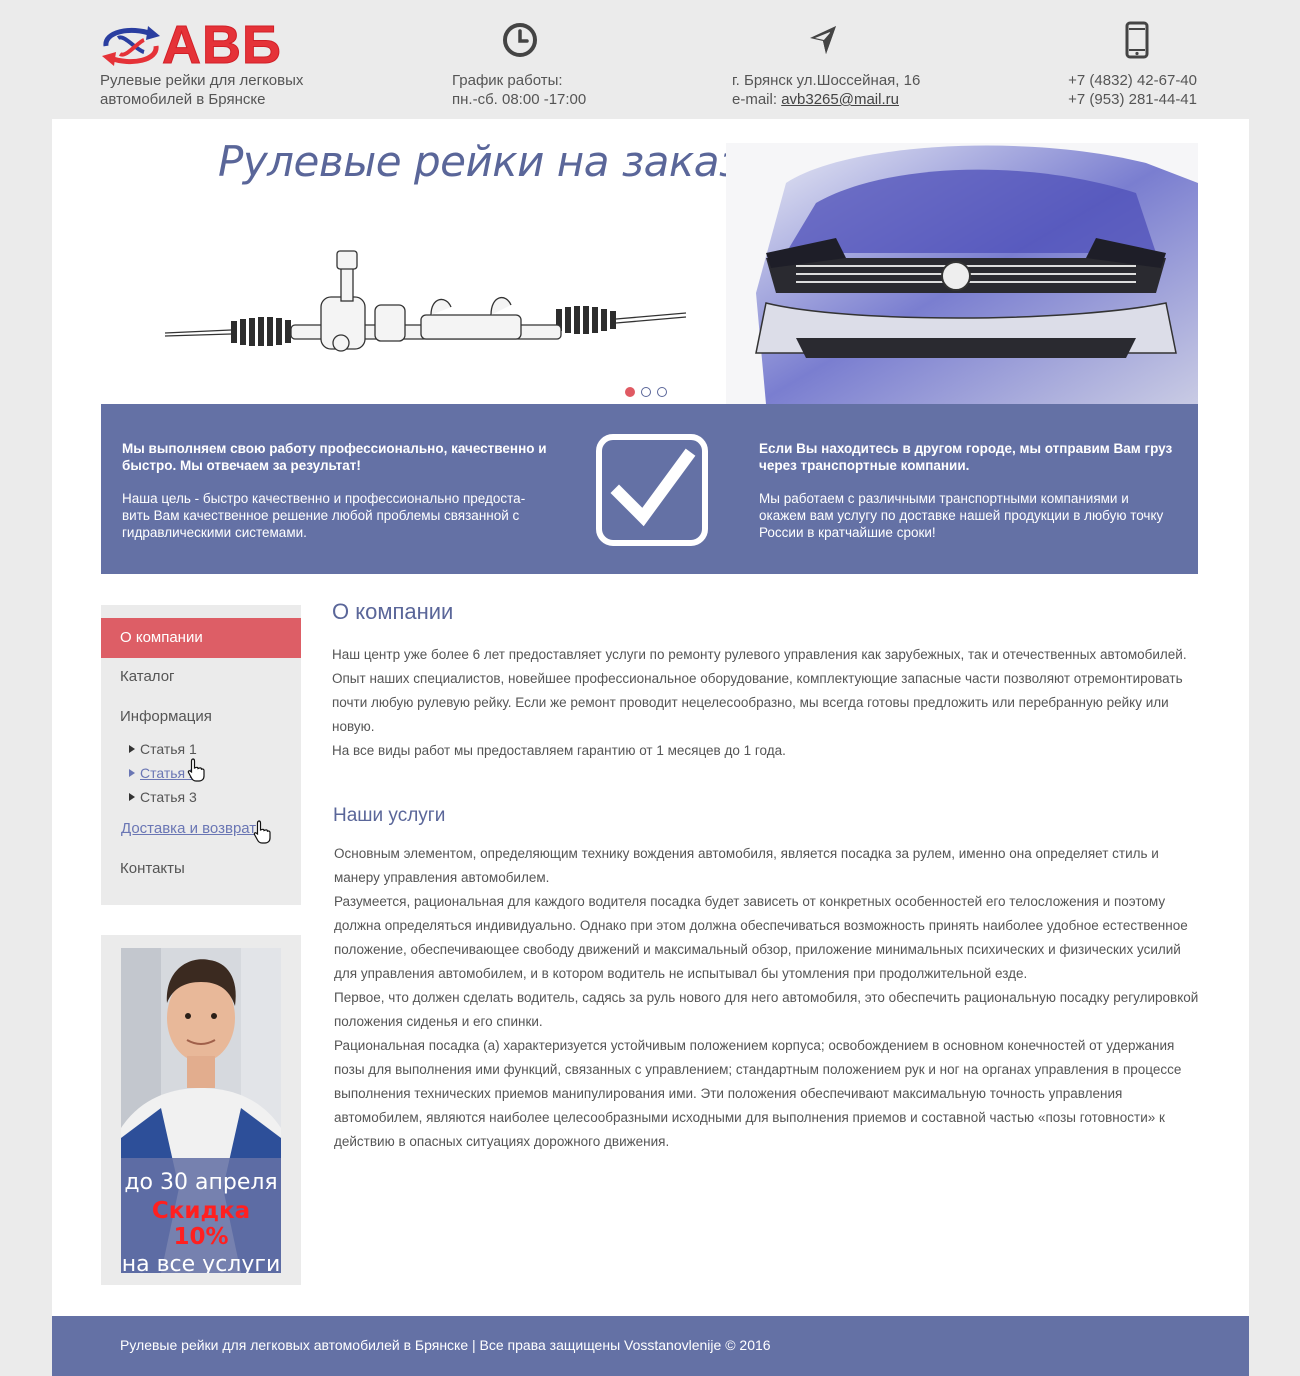 The height and width of the screenshot is (1376, 1300). I want to click on location-arrow-icon, so click(823, 40).